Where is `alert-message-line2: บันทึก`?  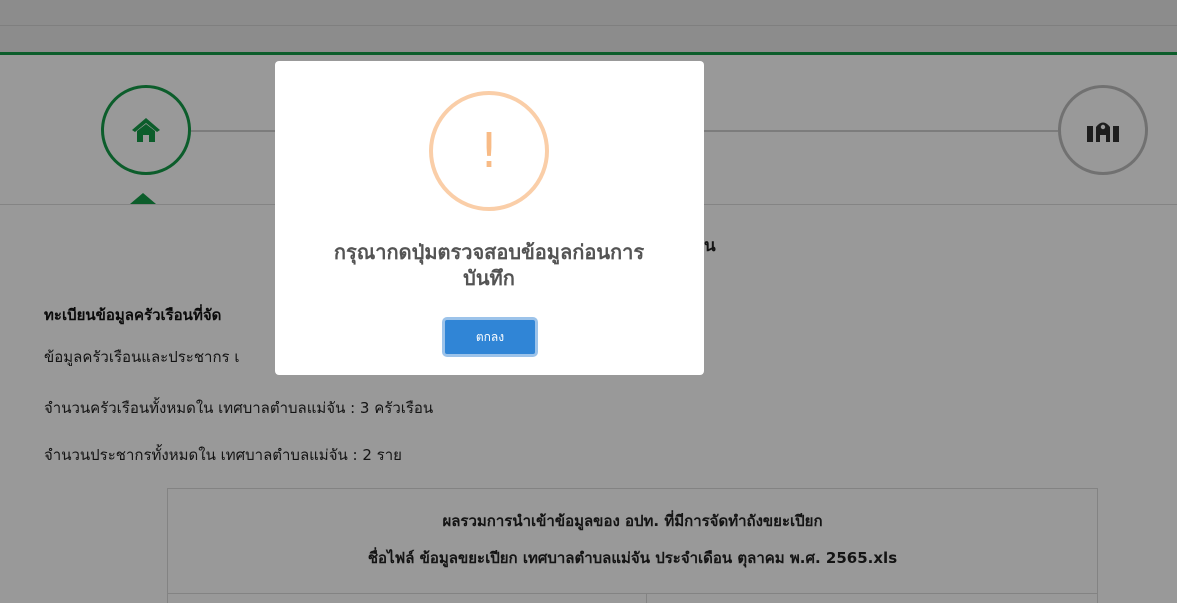
alert-message-line2: บันทึก is located at coordinates (489, 278).